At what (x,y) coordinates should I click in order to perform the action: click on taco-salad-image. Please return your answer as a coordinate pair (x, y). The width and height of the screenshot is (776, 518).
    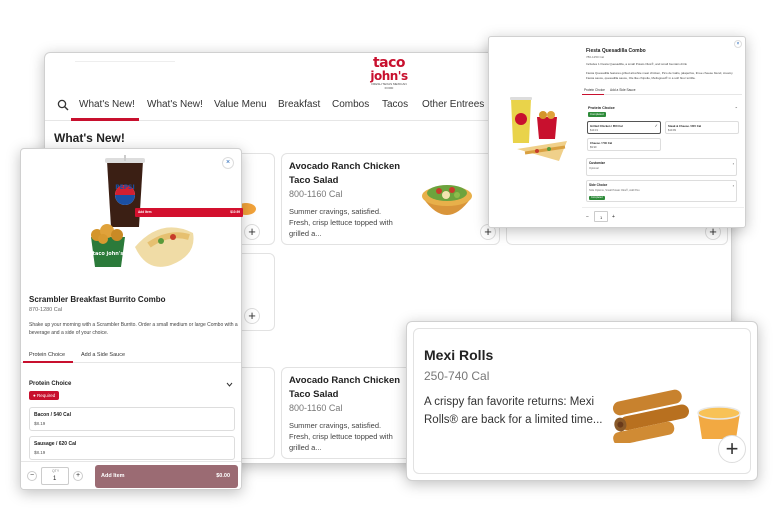
    Looking at the image, I should click on (447, 200).